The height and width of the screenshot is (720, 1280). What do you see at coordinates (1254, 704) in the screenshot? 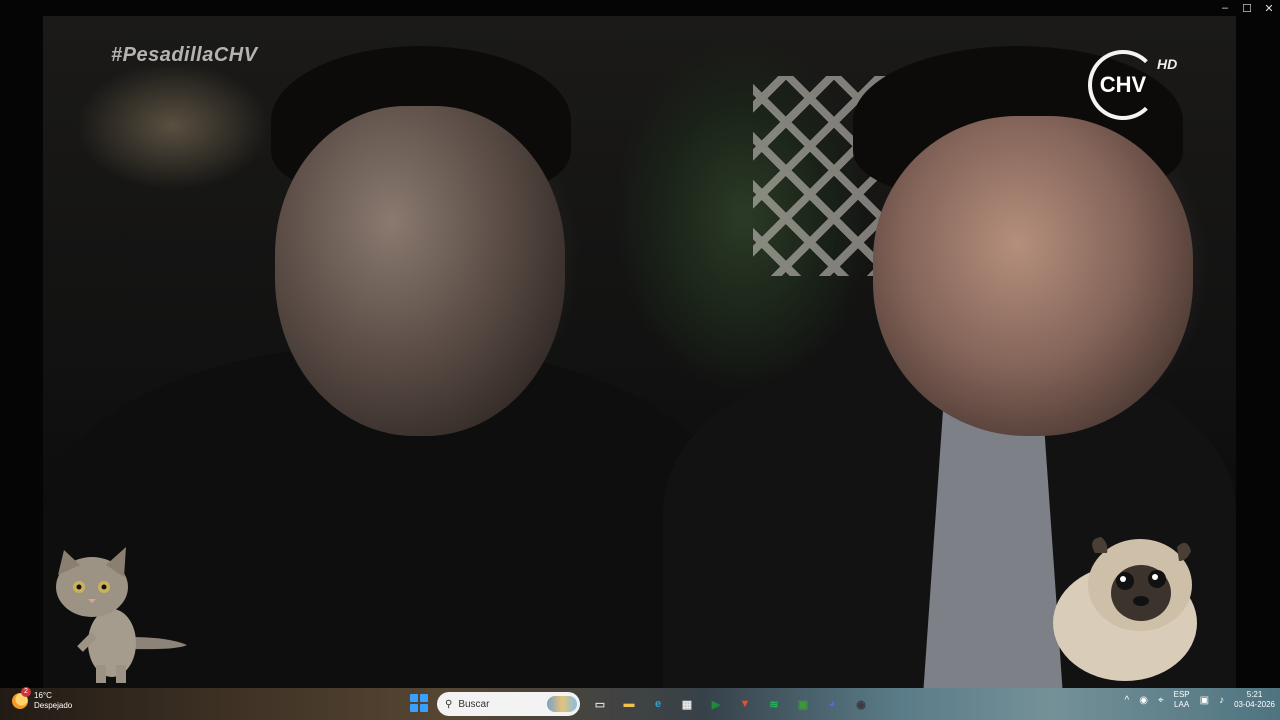
I see `clock-date: 03-04-2026` at bounding box center [1254, 704].